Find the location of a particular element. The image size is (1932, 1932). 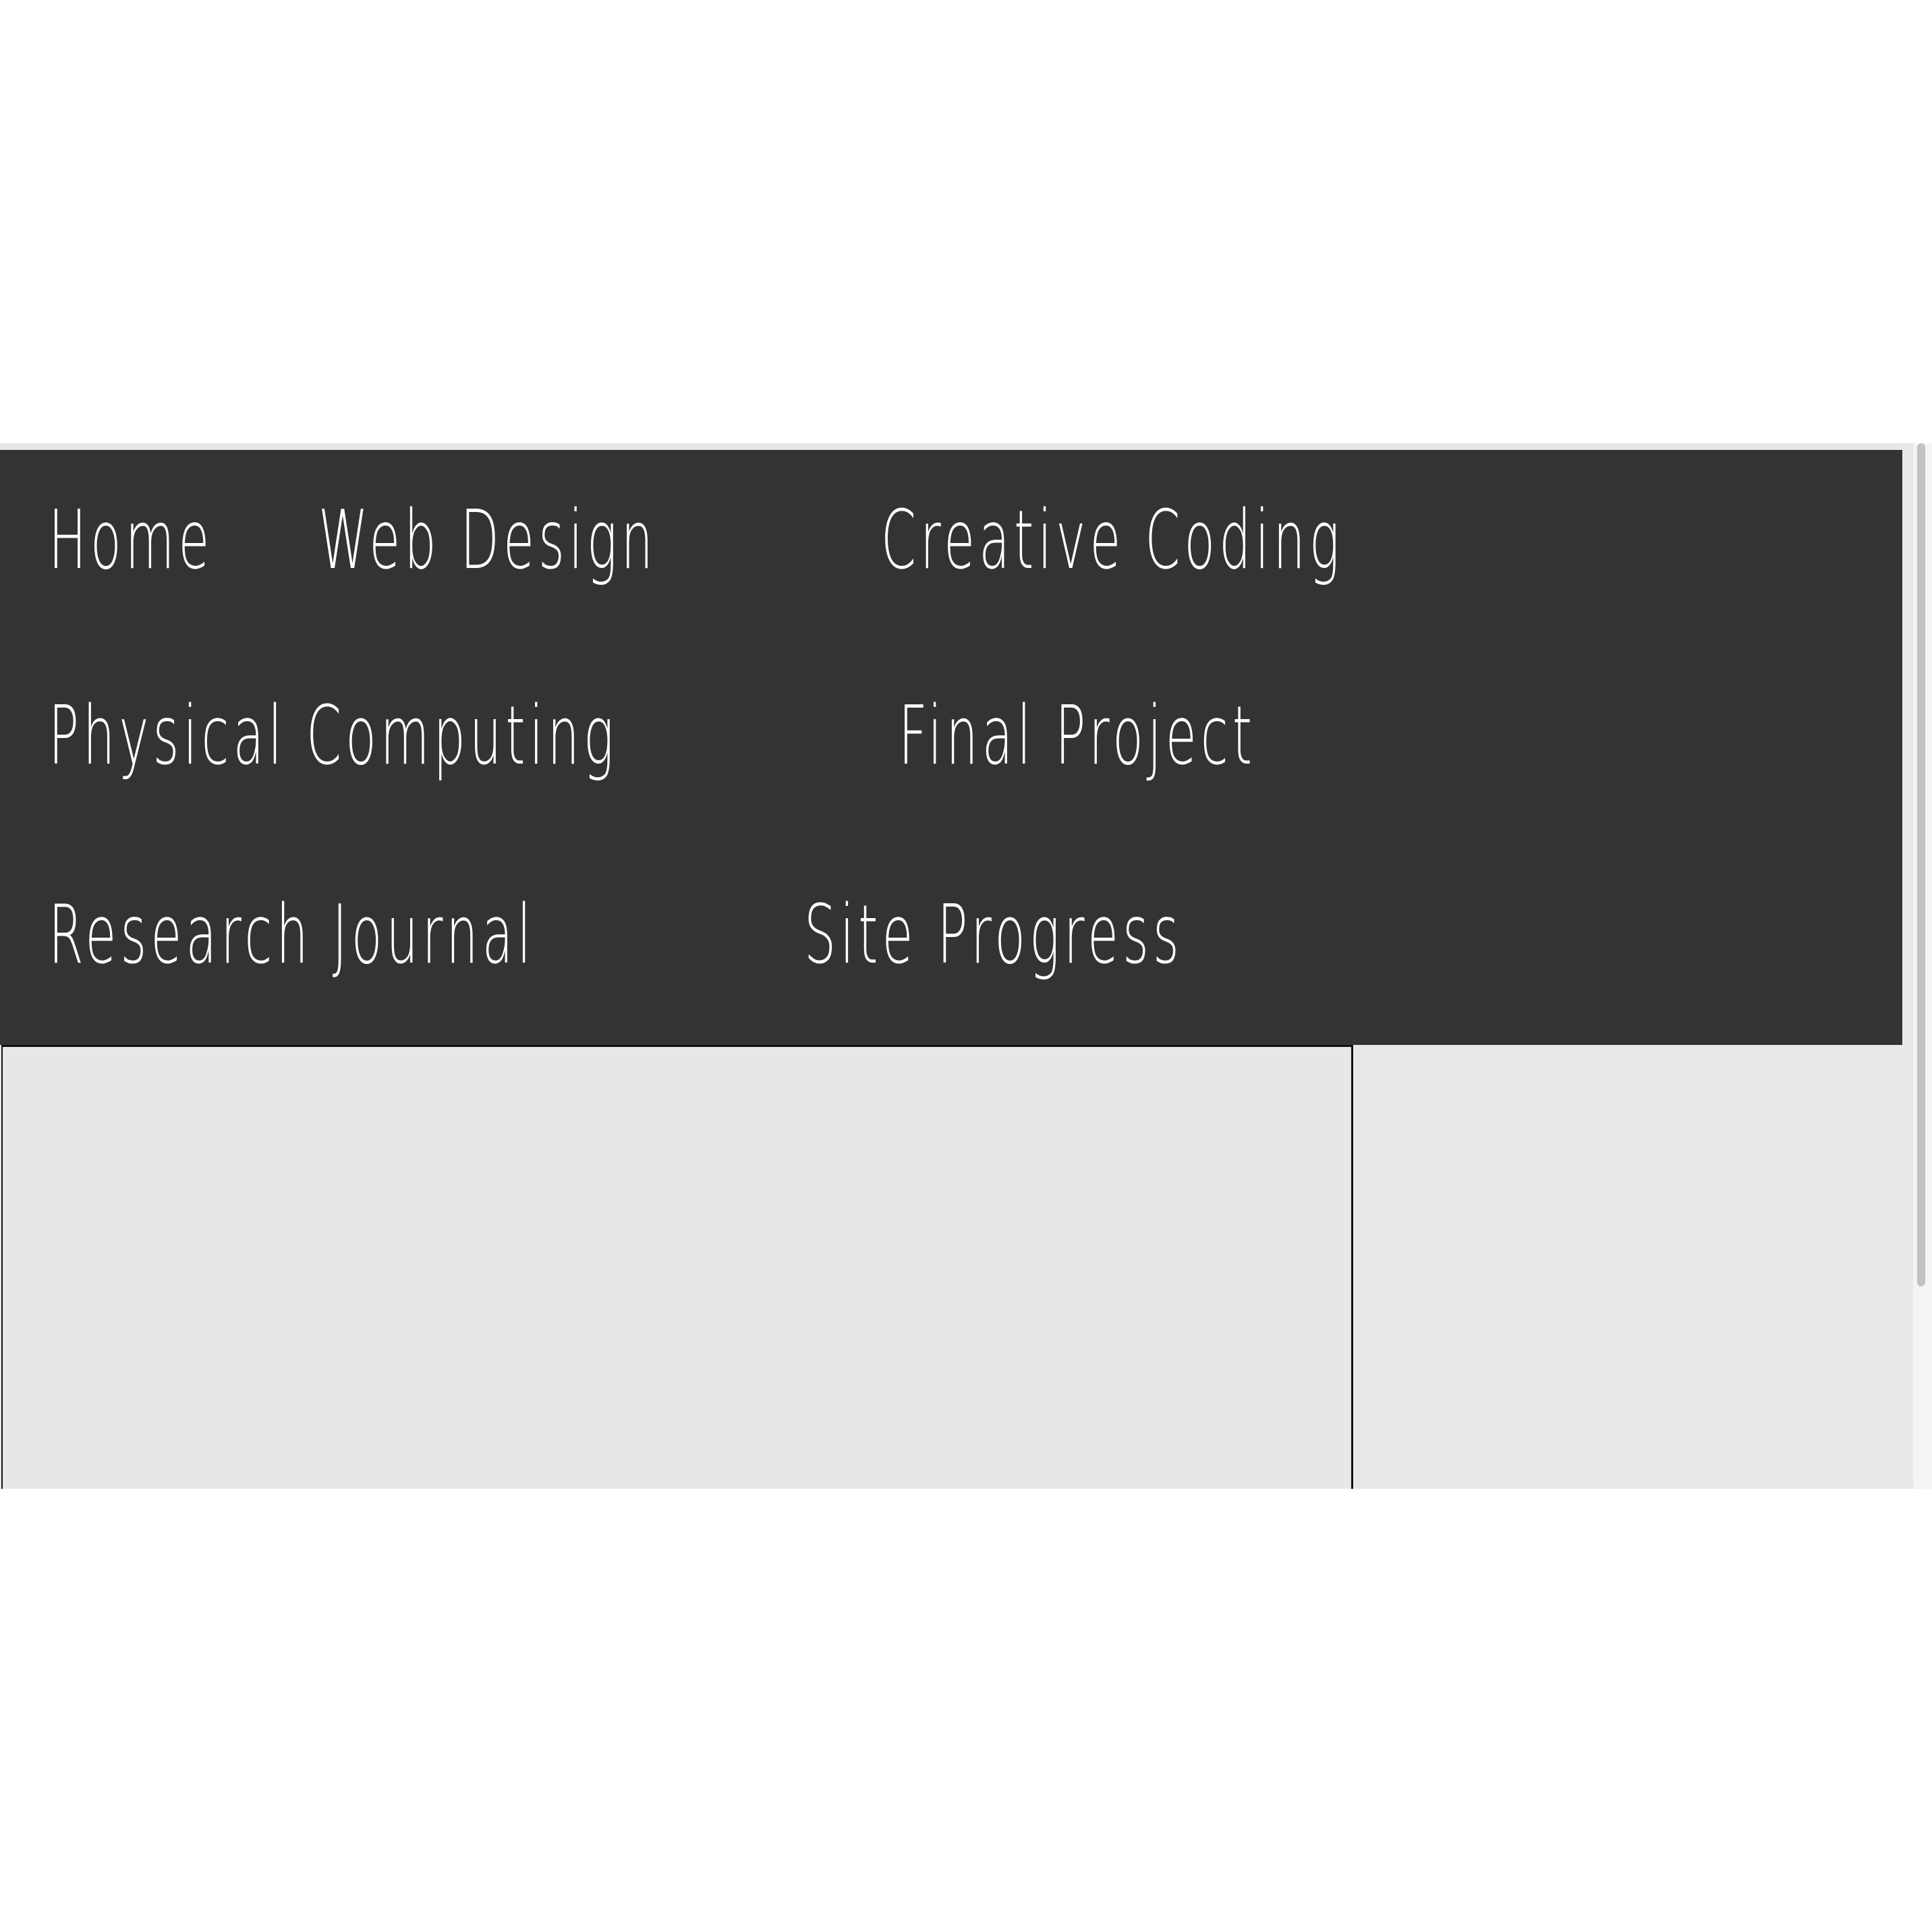

nav-link-home: Home is located at coordinates (129, 541).